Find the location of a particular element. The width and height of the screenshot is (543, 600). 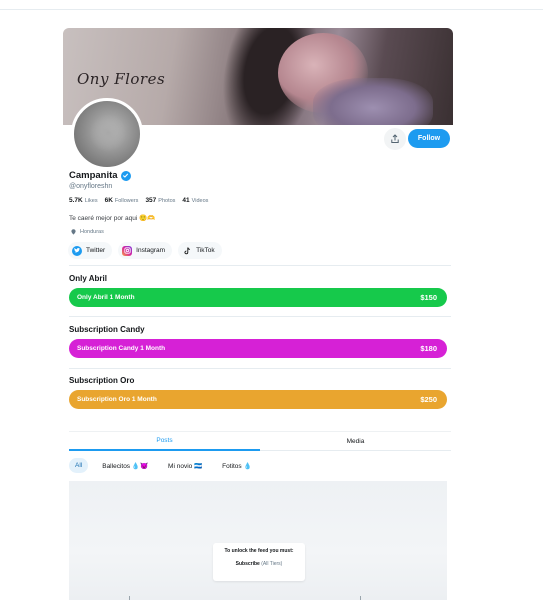

filter-chip-all: All is located at coordinates (79, 465).